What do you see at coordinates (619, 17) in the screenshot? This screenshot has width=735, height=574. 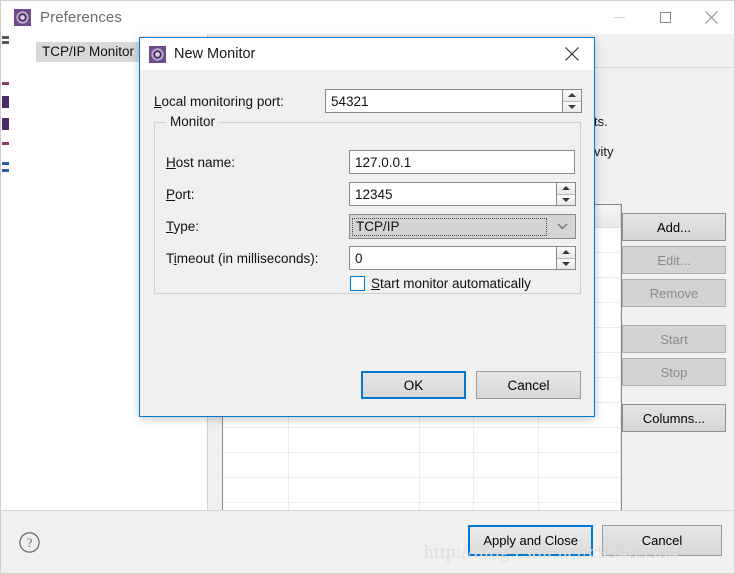 I see `minimize-icon` at bounding box center [619, 17].